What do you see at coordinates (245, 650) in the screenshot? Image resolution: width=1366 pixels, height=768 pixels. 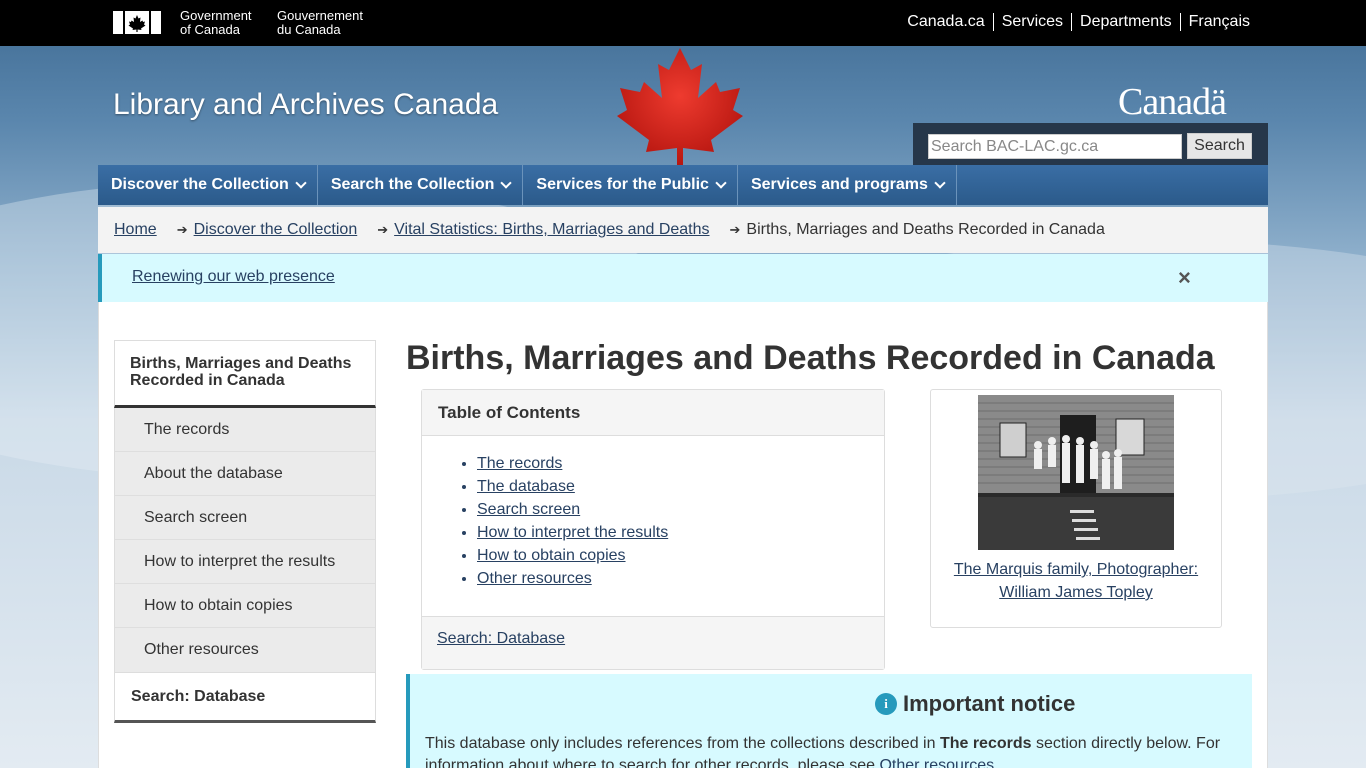 I see `sidenav-item-other-resources: Other resources` at bounding box center [245, 650].